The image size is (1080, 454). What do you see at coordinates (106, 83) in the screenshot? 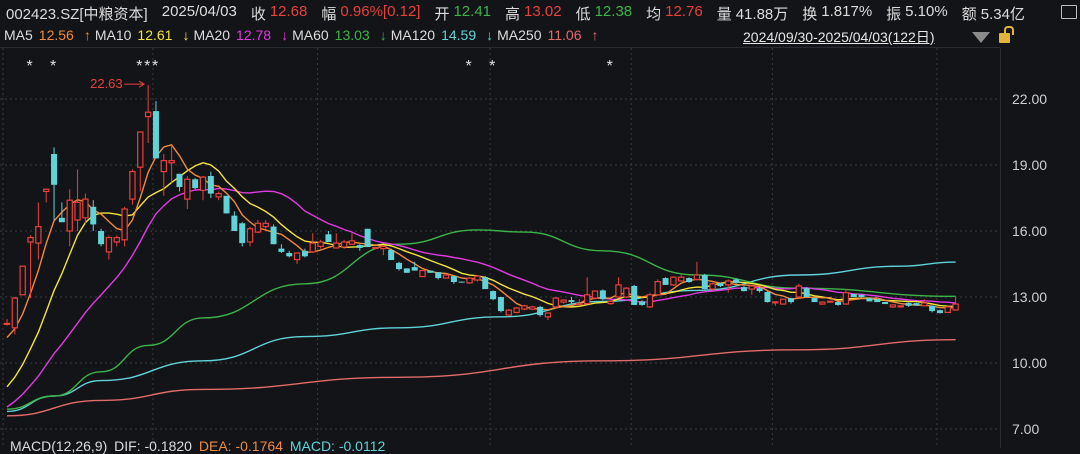
I see `max-price-label: 22.63` at bounding box center [106, 83].